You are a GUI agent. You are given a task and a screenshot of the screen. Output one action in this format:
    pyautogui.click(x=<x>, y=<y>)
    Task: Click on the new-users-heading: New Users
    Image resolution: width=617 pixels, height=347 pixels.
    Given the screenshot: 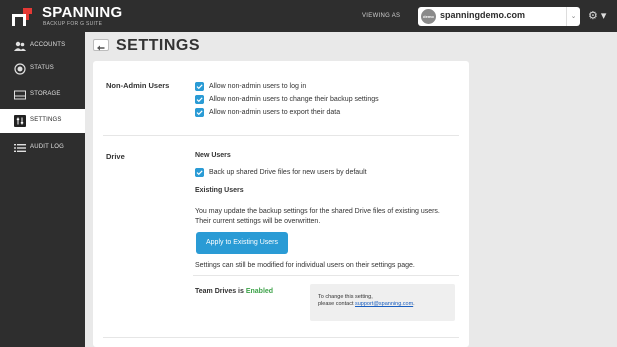 What is the action you would take?
    pyautogui.click(x=213, y=155)
    